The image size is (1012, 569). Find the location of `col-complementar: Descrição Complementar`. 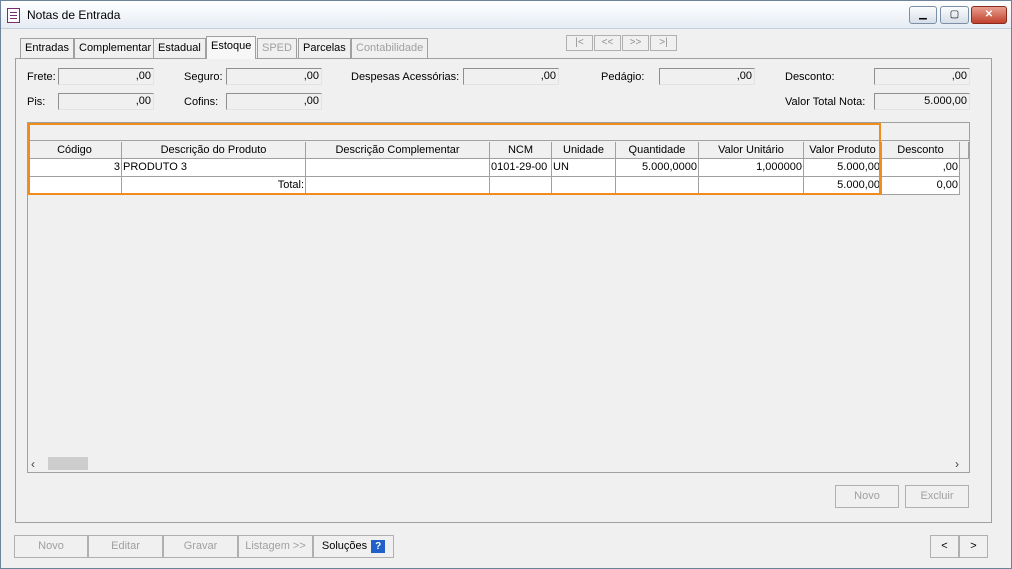

col-complementar: Descrição Complementar is located at coordinates (398, 150).